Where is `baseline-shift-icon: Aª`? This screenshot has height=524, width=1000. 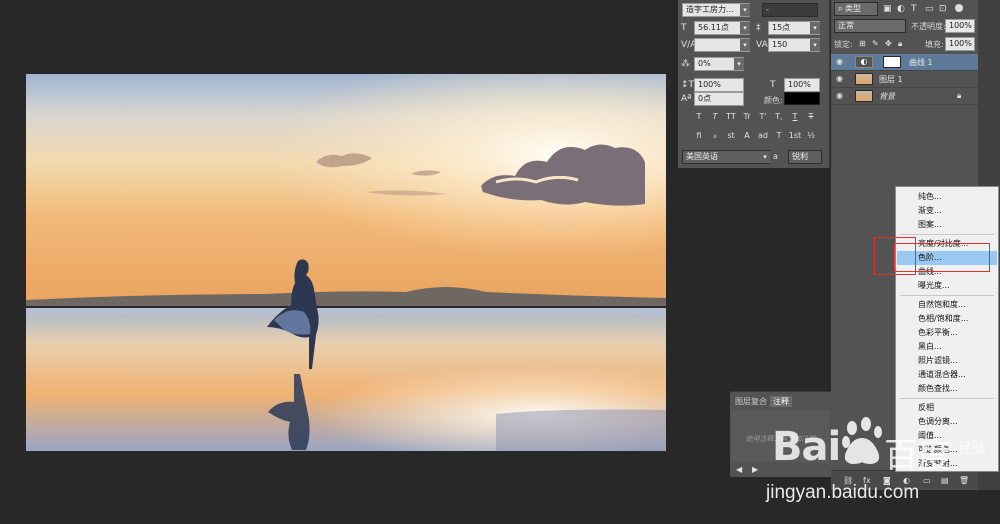
baseline-shift-icon: Aª is located at coordinates (686, 99).